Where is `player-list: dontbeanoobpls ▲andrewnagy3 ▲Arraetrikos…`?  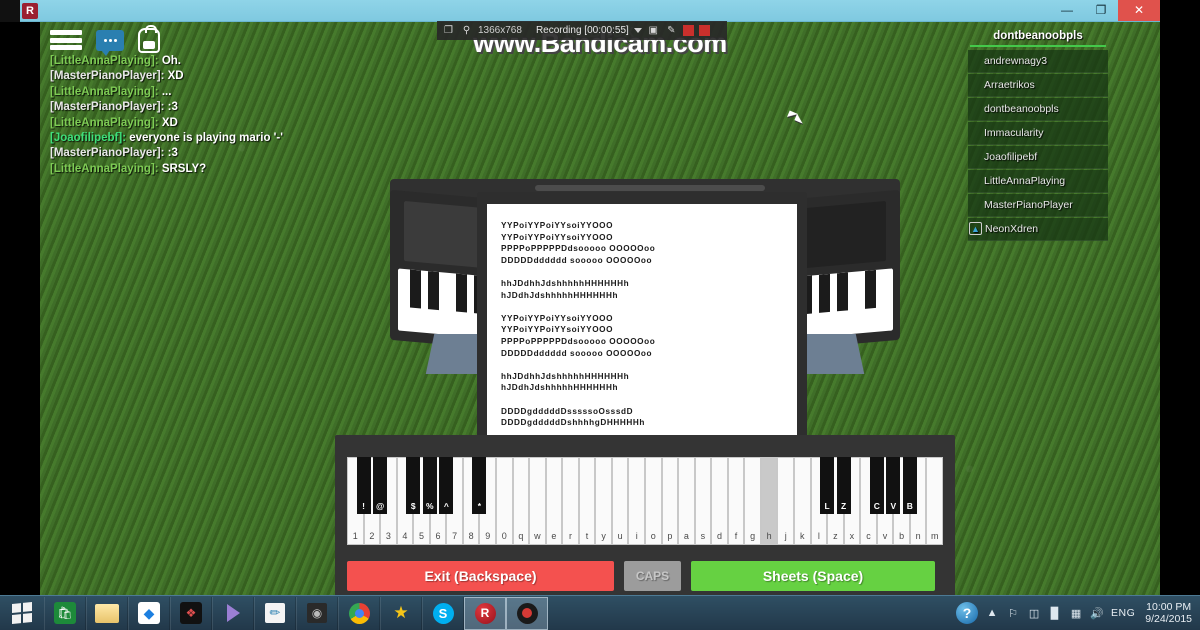 player-list: dontbeanoobpls ▲andrewnagy3 ▲Arraetrikos… is located at coordinates (1038, 134).